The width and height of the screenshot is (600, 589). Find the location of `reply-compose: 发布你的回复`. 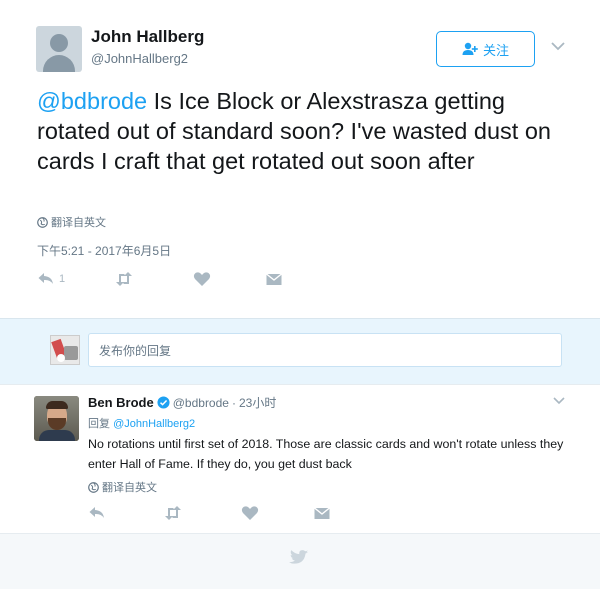

reply-compose: 发布你的回复 is located at coordinates (300, 351).